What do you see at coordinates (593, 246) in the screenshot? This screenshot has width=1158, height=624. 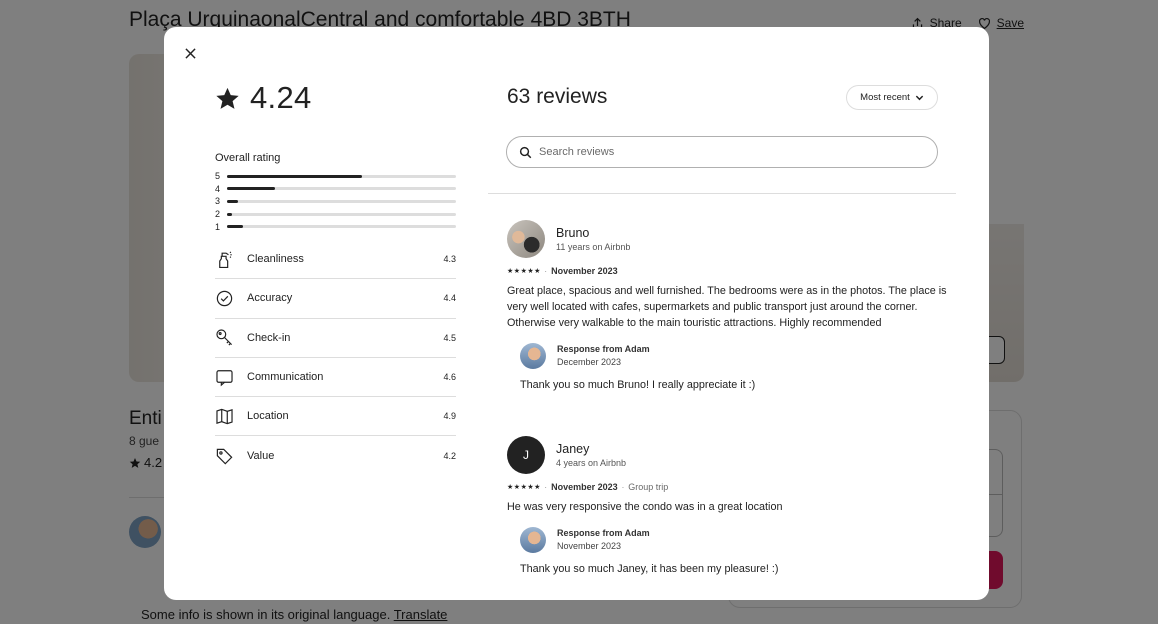 I see `reviewer-tenure: 11 years on Airbnb` at bounding box center [593, 246].